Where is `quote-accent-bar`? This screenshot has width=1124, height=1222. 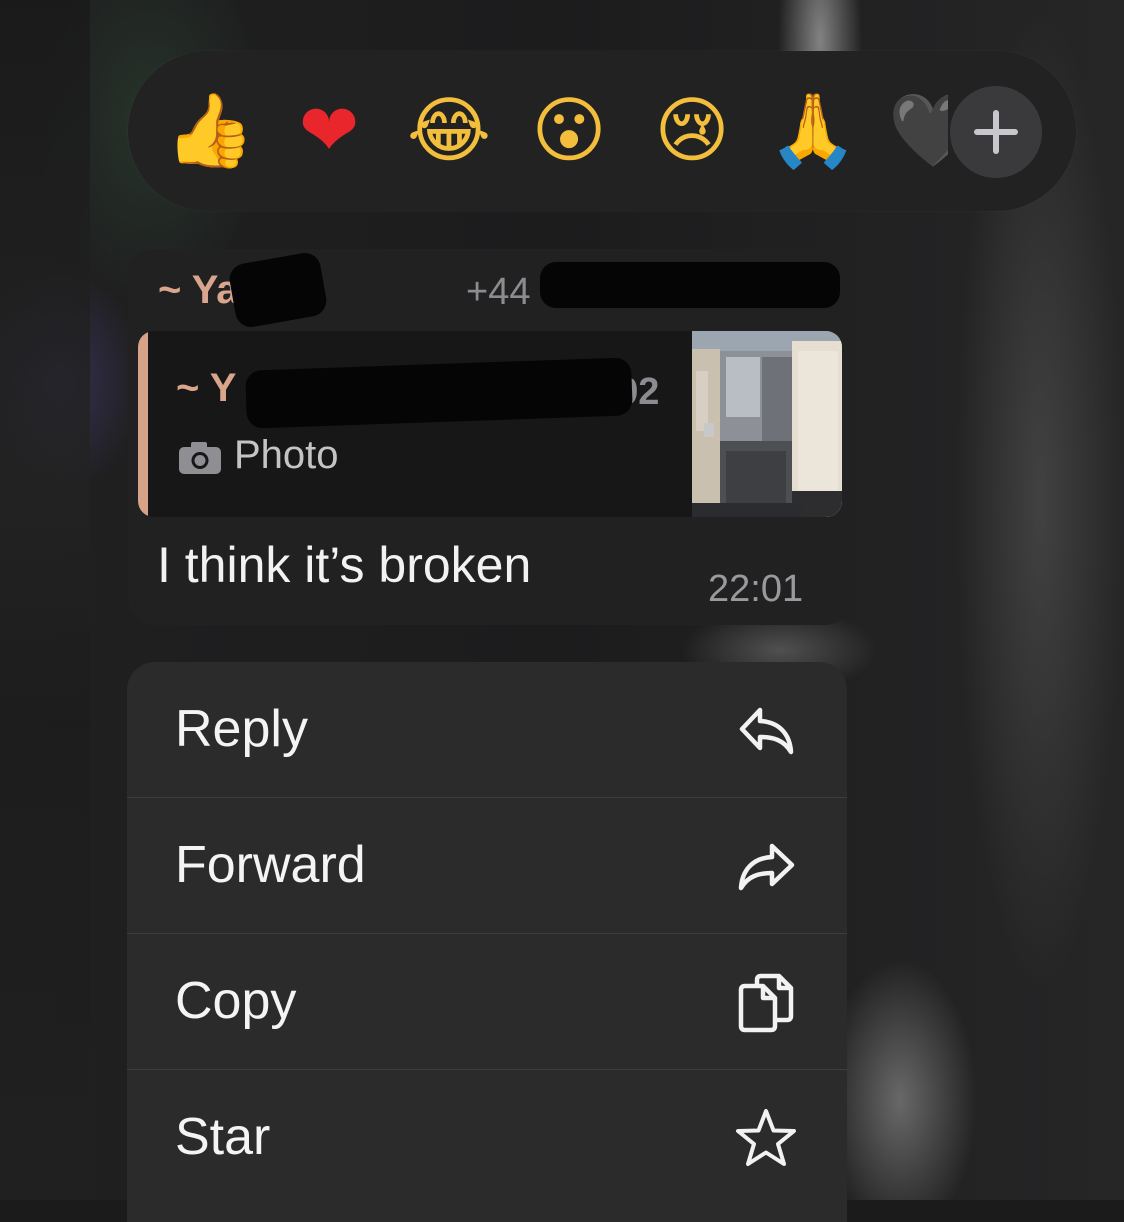 quote-accent-bar is located at coordinates (143, 424).